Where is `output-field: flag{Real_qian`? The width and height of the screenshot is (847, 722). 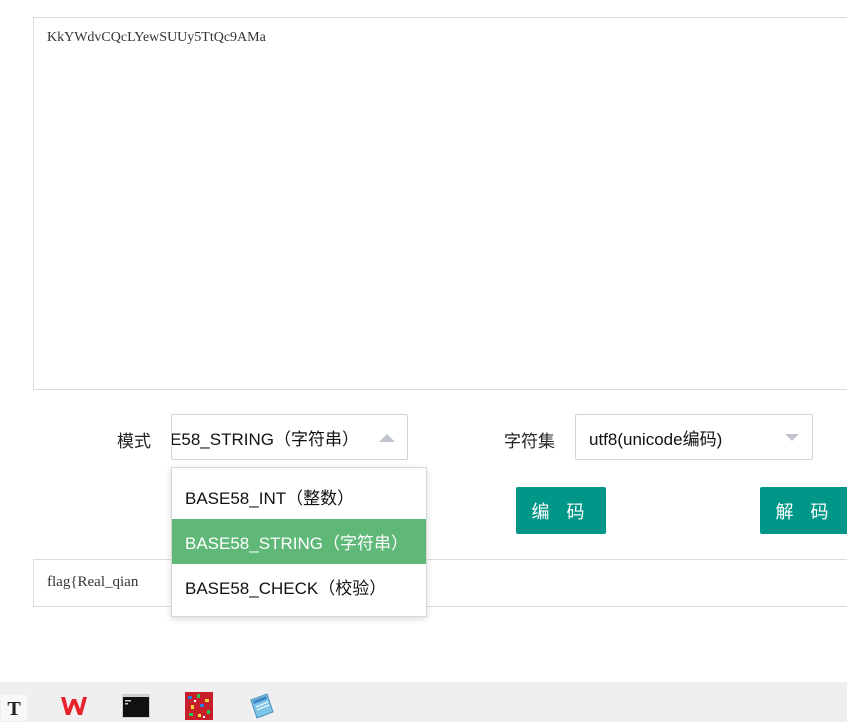
output-field: flag{Real_qian is located at coordinates (440, 583).